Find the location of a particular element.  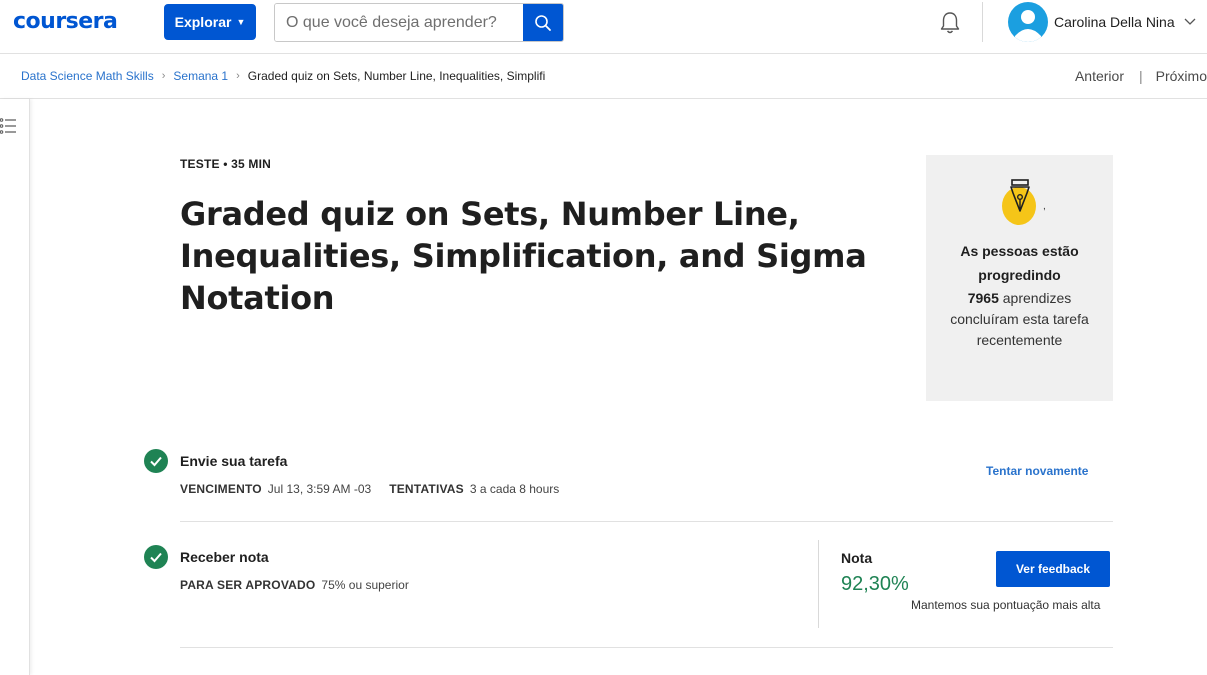

coursera-logo: coursera is located at coordinates (65, 21).